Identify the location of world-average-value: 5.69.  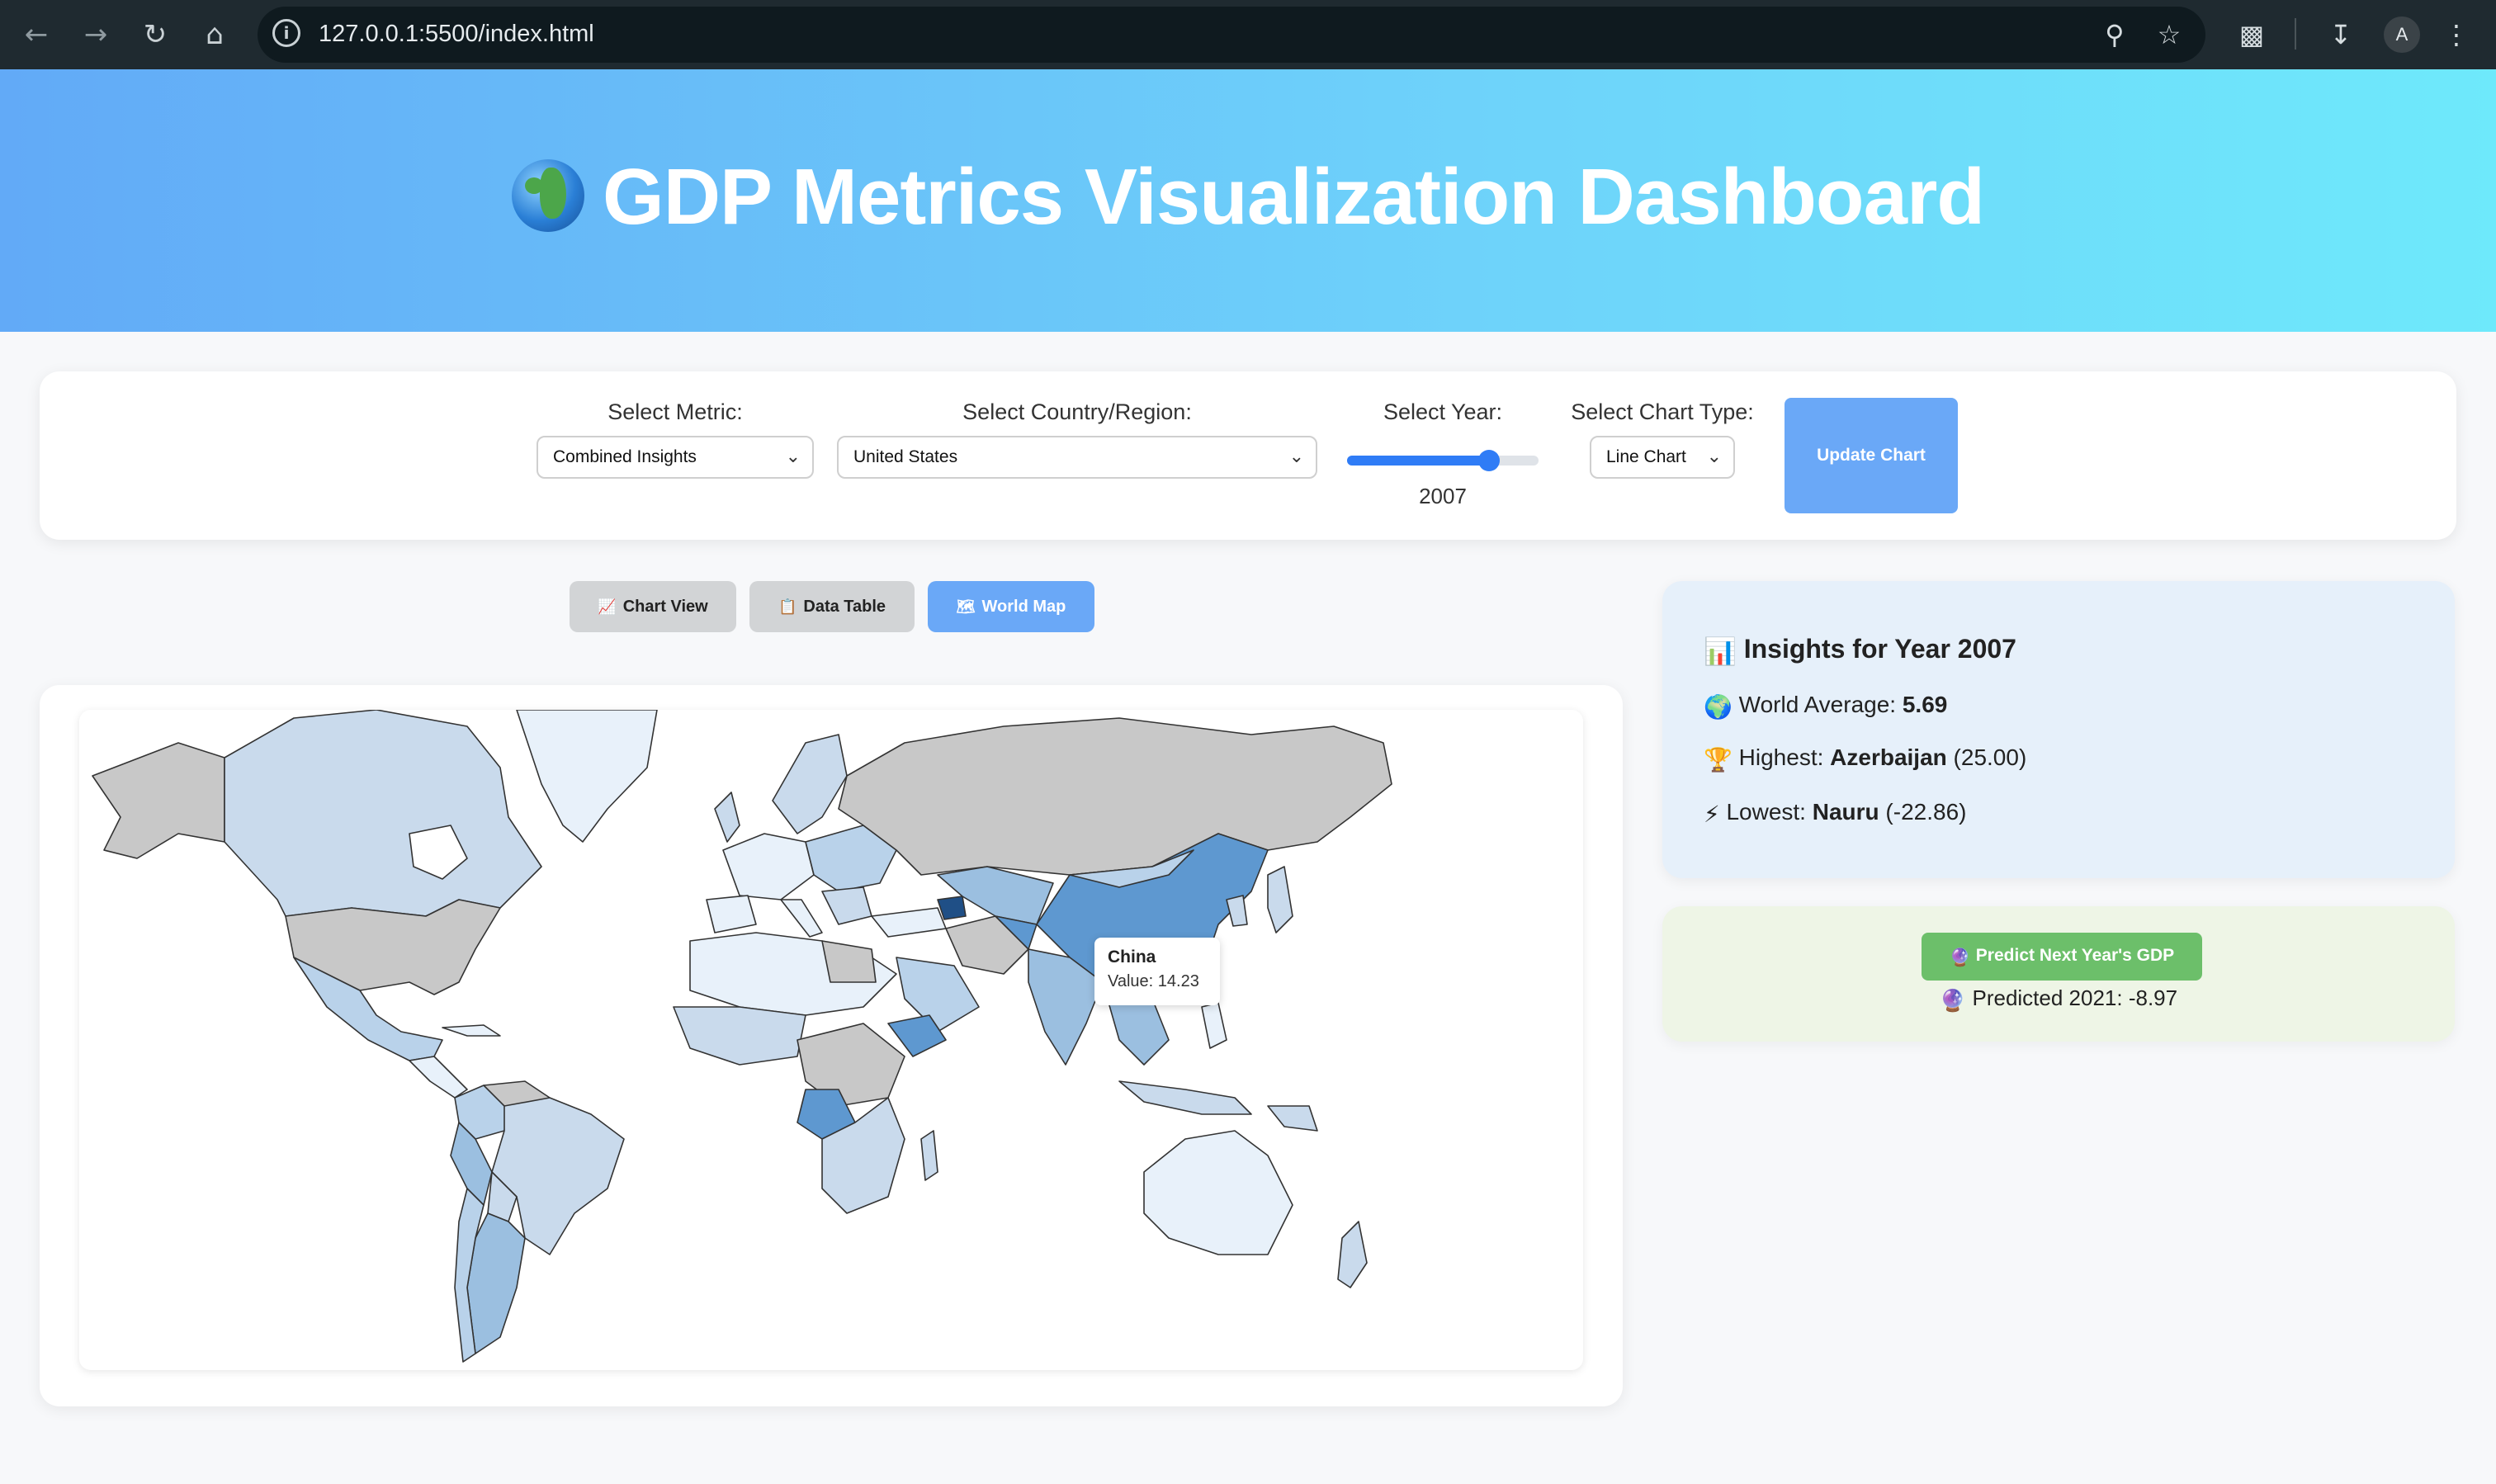
(1925, 704).